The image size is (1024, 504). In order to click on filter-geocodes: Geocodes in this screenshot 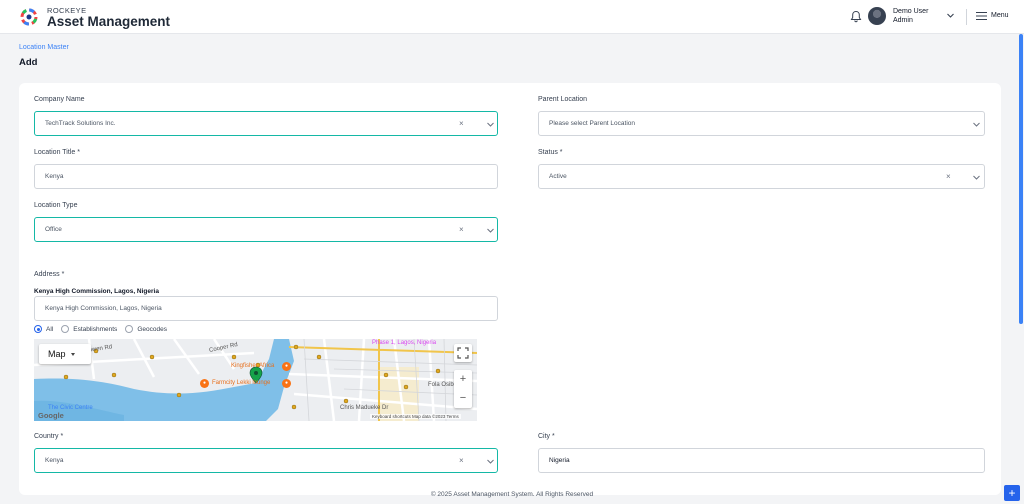, I will do `click(146, 329)`.